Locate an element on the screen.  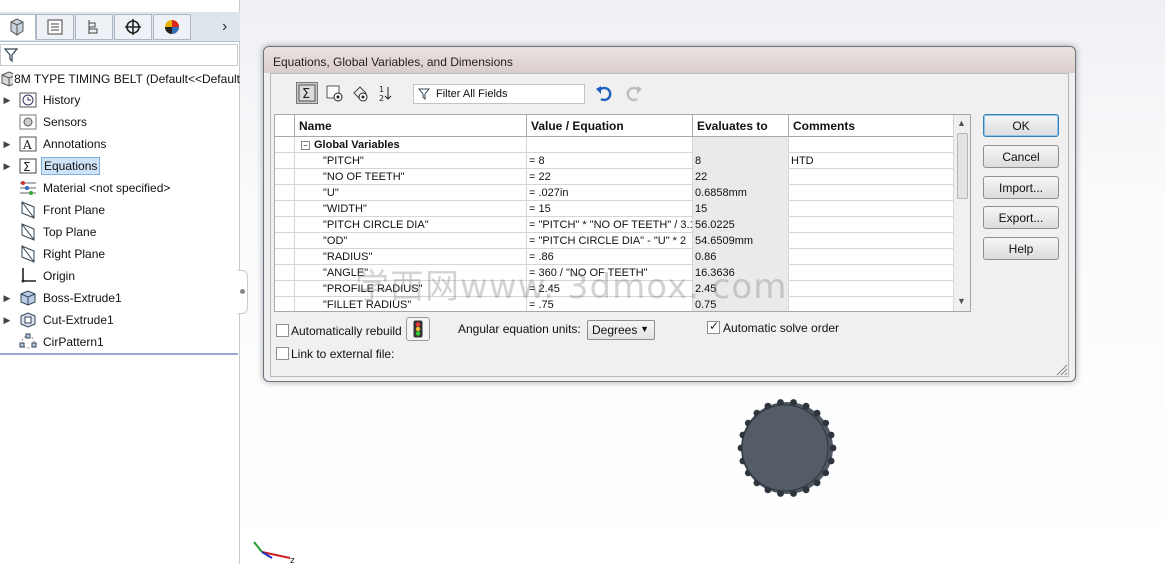
collapse-minus-icon: − is located at coordinates (305, 145).